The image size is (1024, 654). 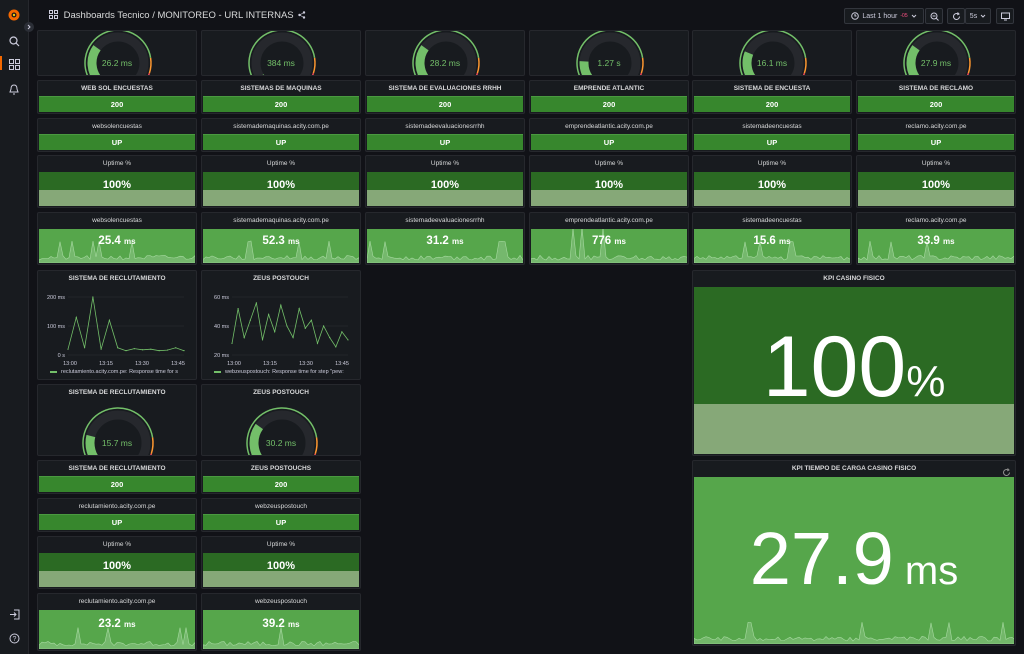 I want to click on up-status-panel: reclamo.acity.com.pe UP, so click(x=936, y=135).